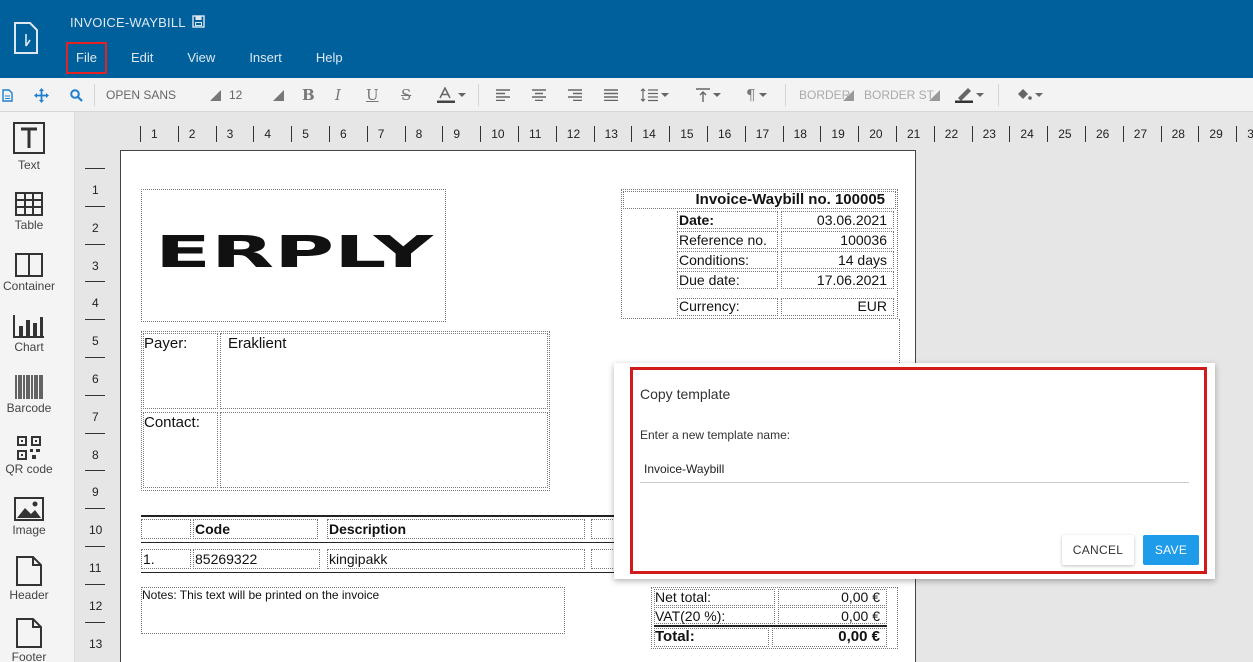  What do you see at coordinates (29, 334) in the screenshot?
I see `tool-chart: Chart` at bounding box center [29, 334].